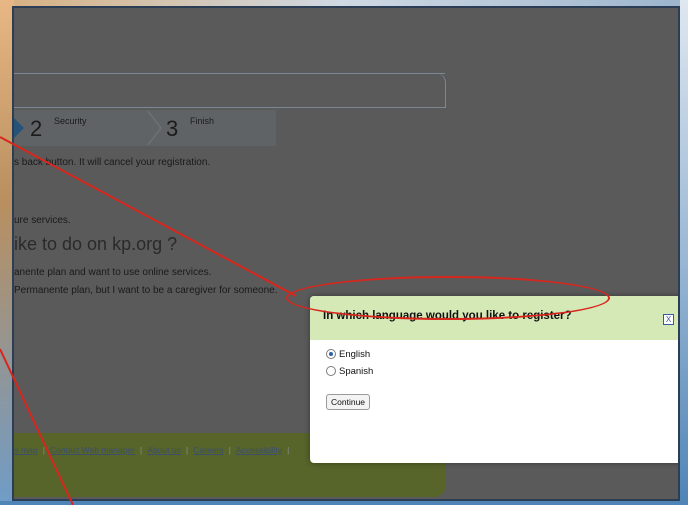 The image size is (688, 505). Describe the element at coordinates (684, 252) in the screenshot. I see `background-right` at that location.